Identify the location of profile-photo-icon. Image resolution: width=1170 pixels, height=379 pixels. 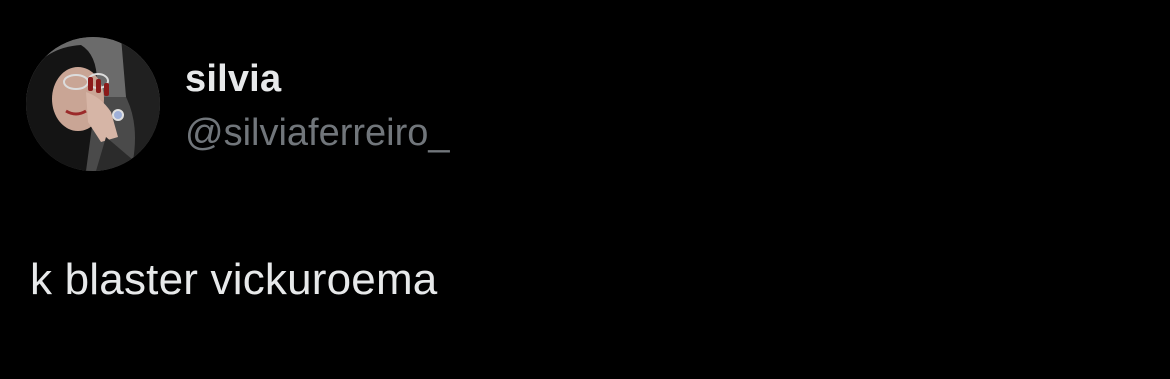
(93, 104).